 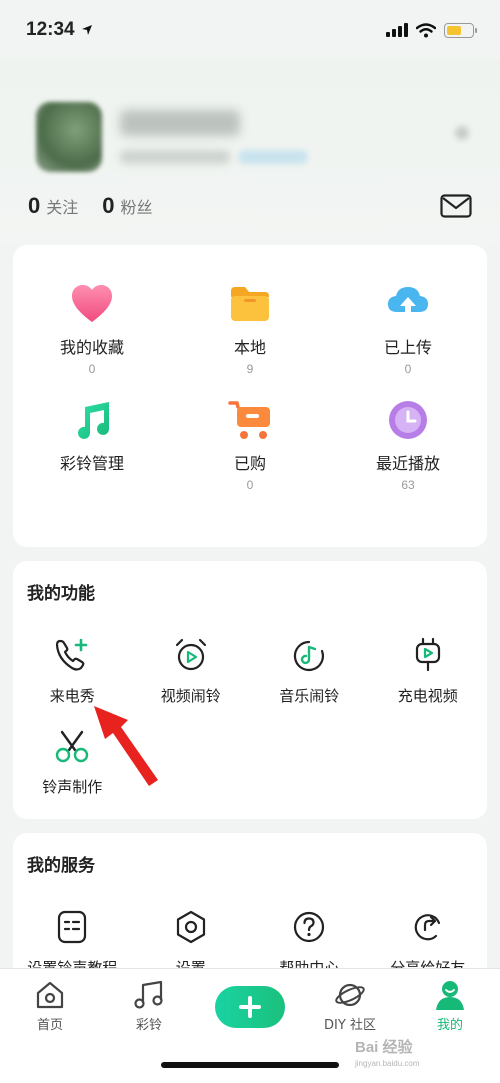 What do you see at coordinates (408, 329) in the screenshot?
I see `uploaded-item: 已上传 0` at bounding box center [408, 329].